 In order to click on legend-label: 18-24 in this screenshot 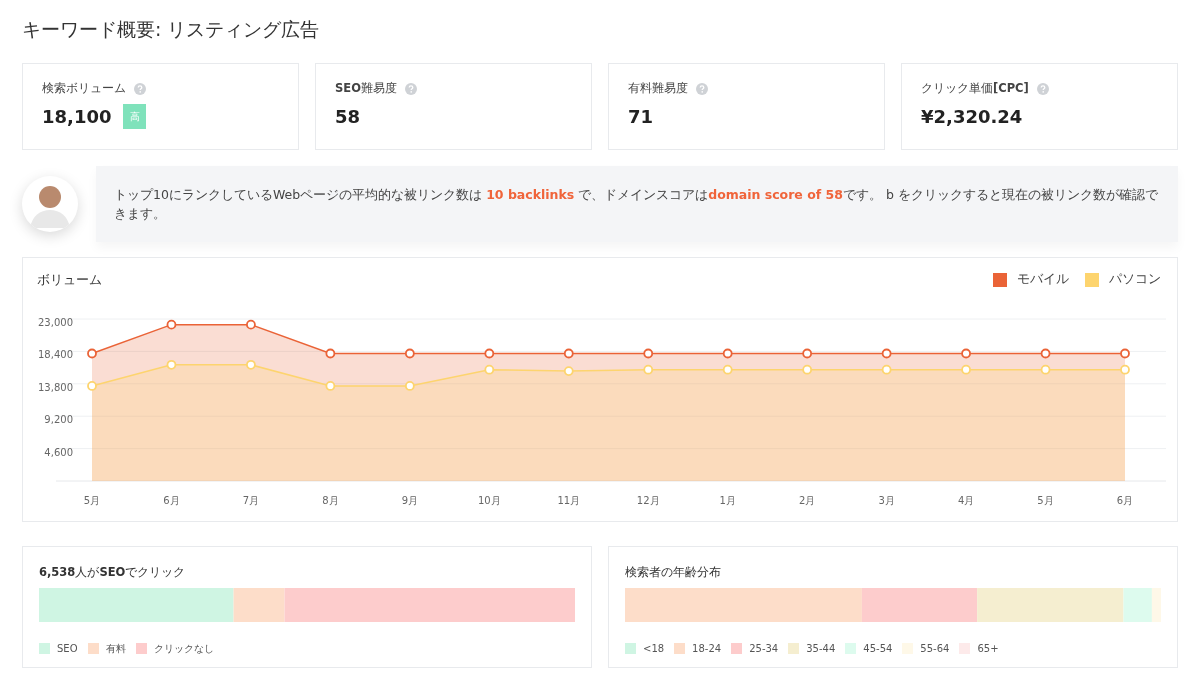, I will do `click(707, 649)`.